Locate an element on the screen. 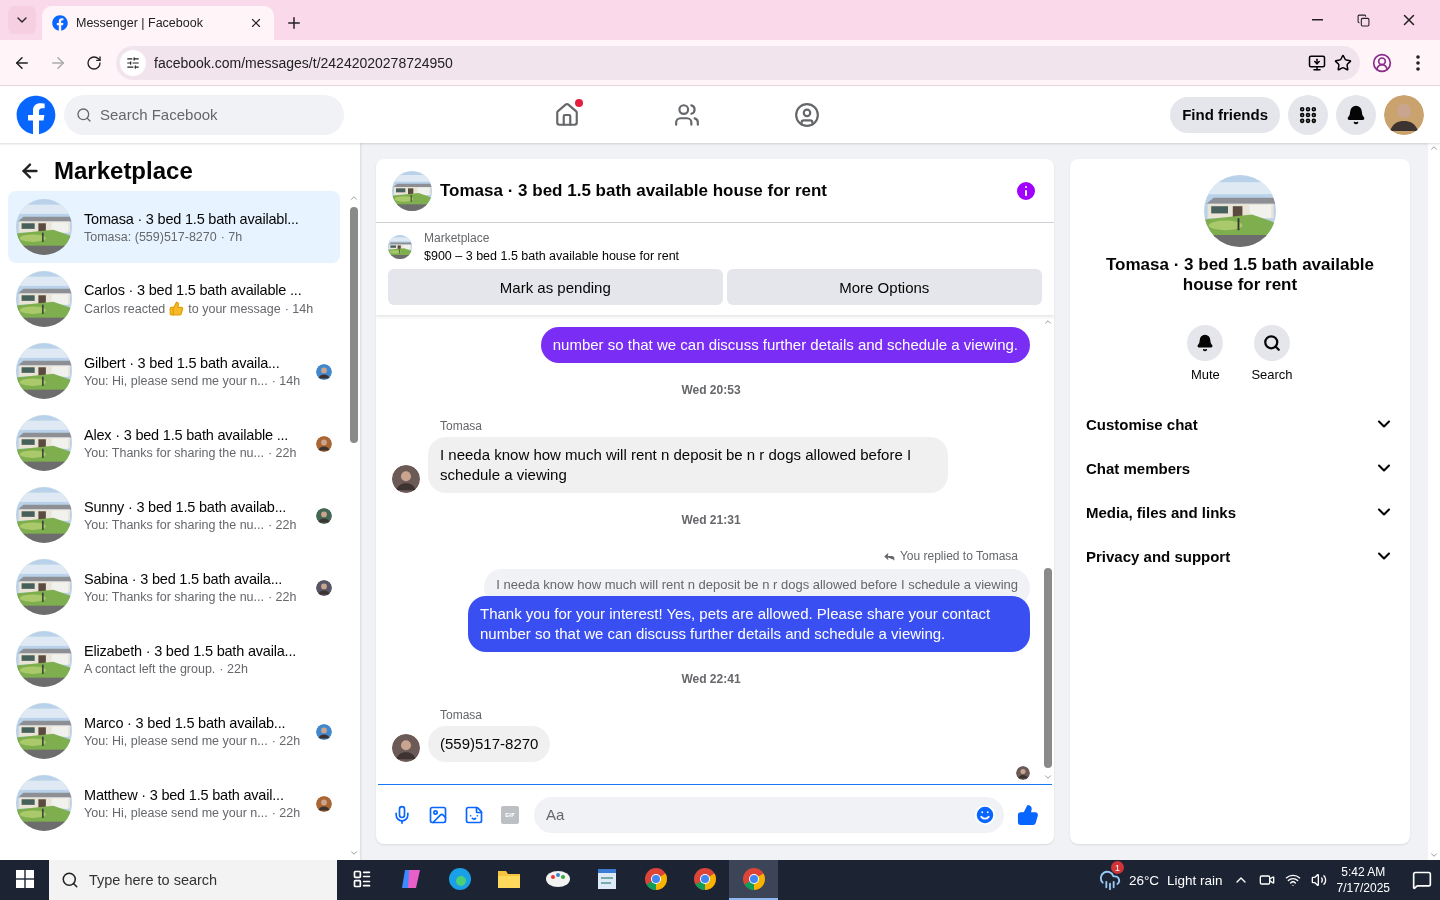 The width and height of the screenshot is (1440, 900). conversation-item: Sunny · 3 bed 1.5 bath availab... You: Thanks for sharing the nu... · 22h is located at coordinates (174, 515).